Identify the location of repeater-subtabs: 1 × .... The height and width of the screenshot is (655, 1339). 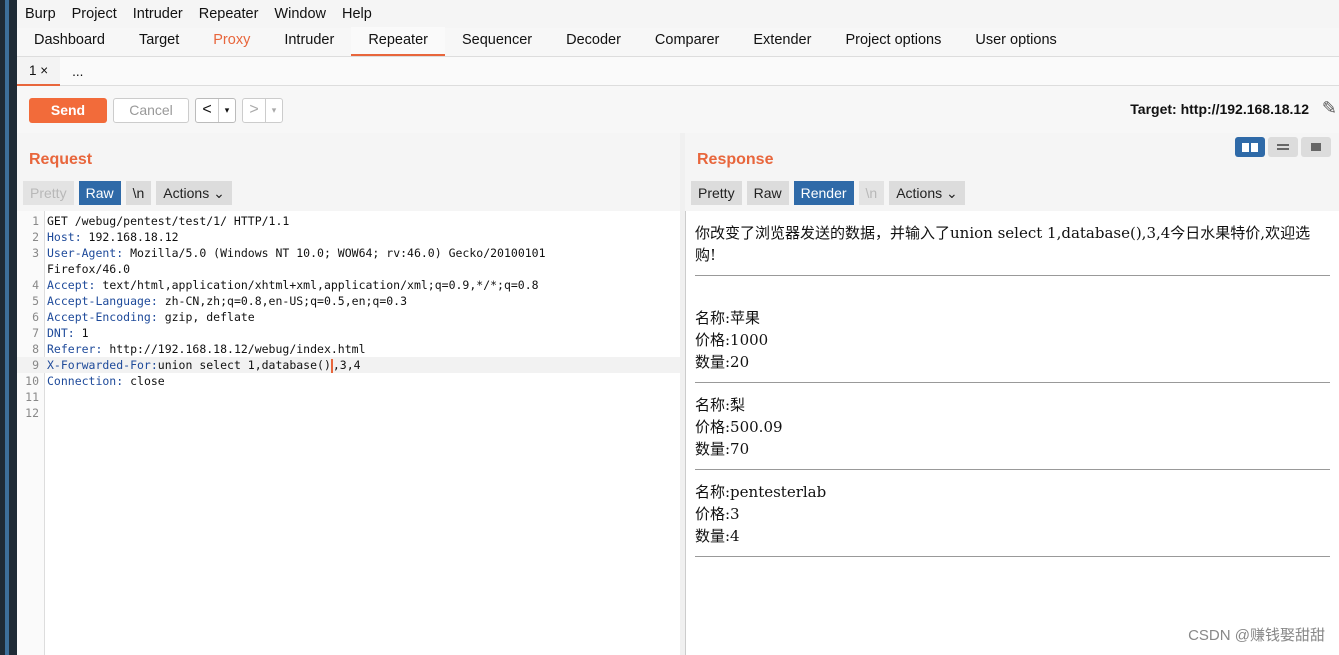
(678, 71).